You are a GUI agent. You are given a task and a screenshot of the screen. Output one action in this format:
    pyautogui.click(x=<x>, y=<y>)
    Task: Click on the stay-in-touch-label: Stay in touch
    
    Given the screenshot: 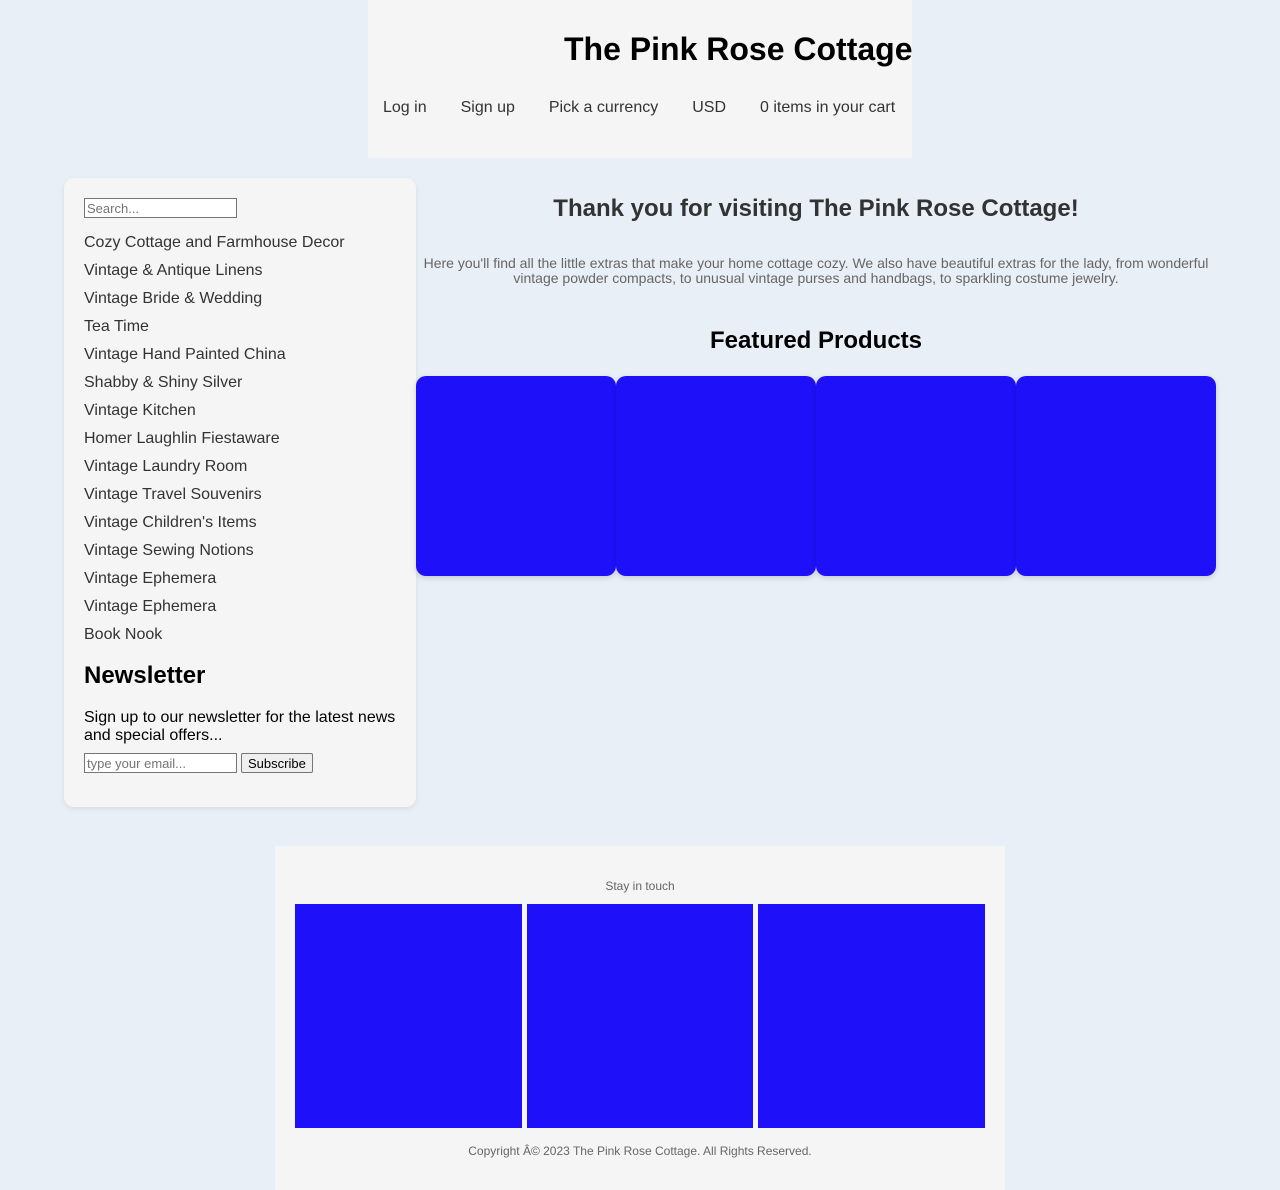 What is the action you would take?
    pyautogui.click(x=640, y=886)
    